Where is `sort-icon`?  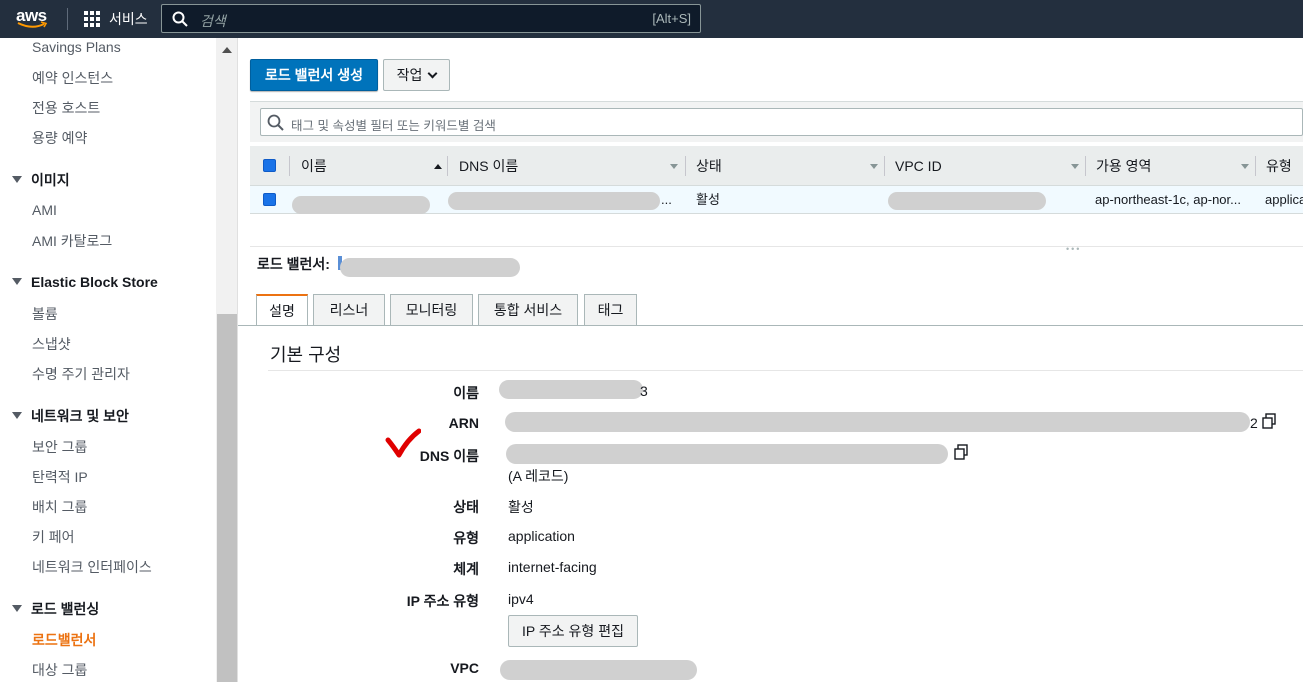 sort-icon is located at coordinates (674, 166).